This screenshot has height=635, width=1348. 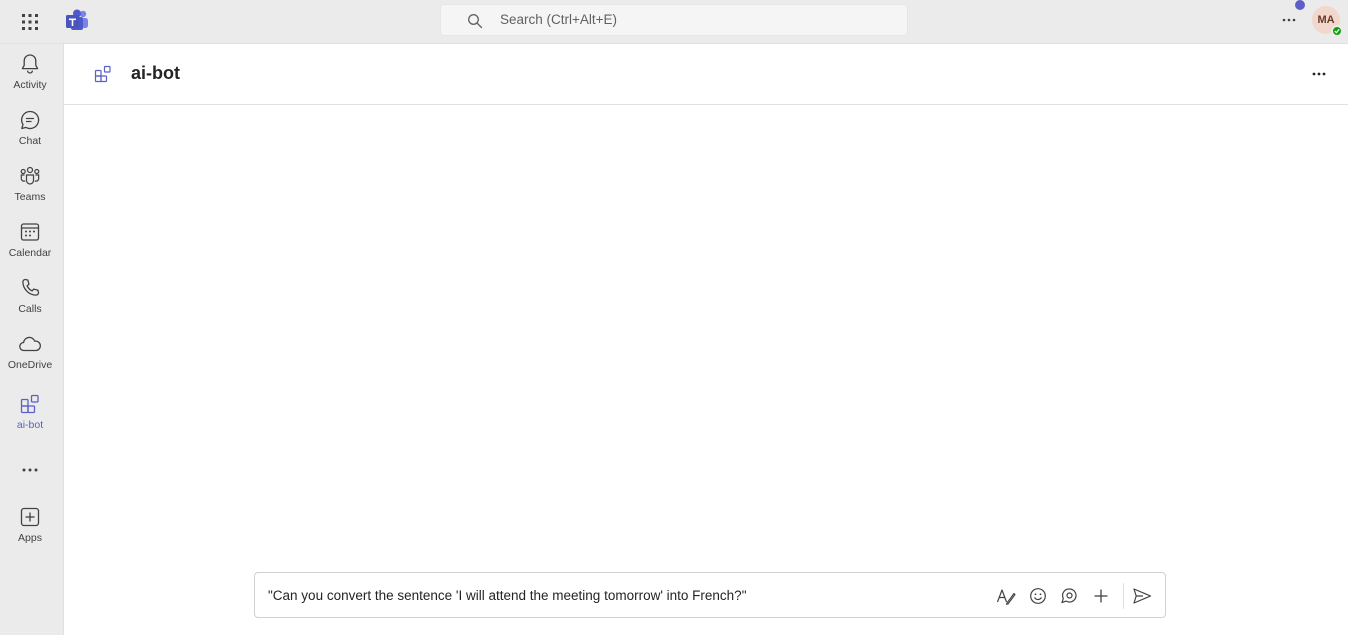 I want to click on notification-dot, so click(x=1300, y=5).